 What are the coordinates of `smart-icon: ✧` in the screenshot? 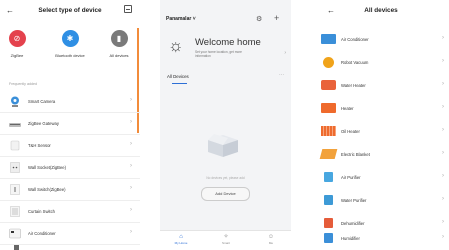 It's located at (226, 237).